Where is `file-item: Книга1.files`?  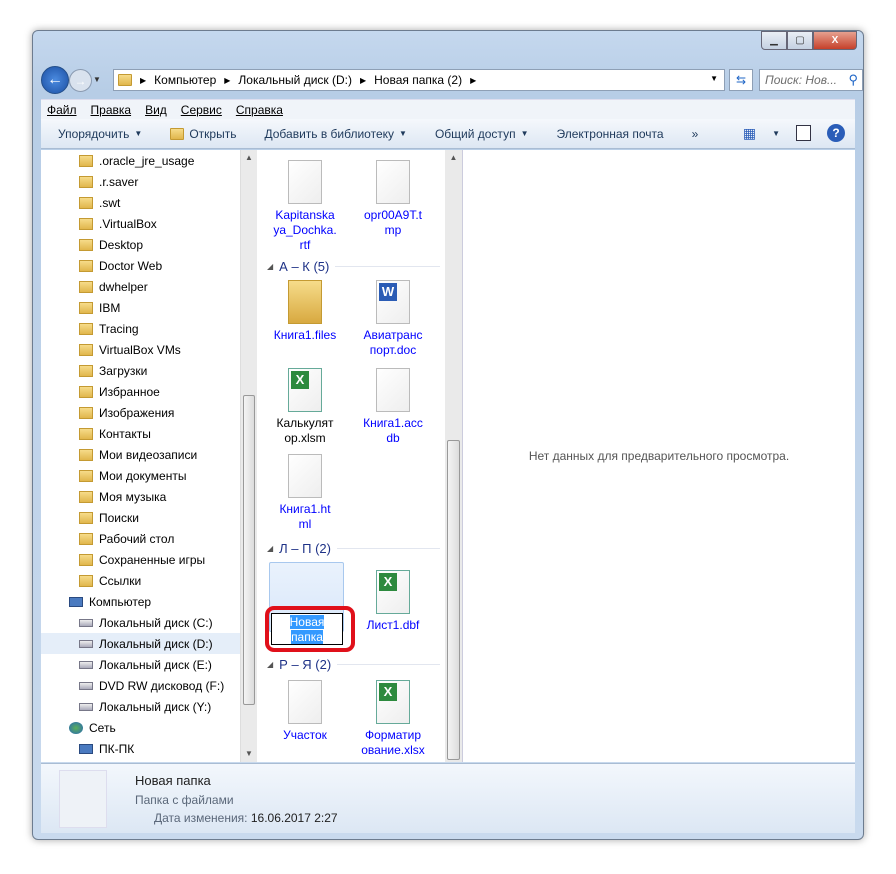
file-item: Книга1.files is located at coordinates (305, 311).